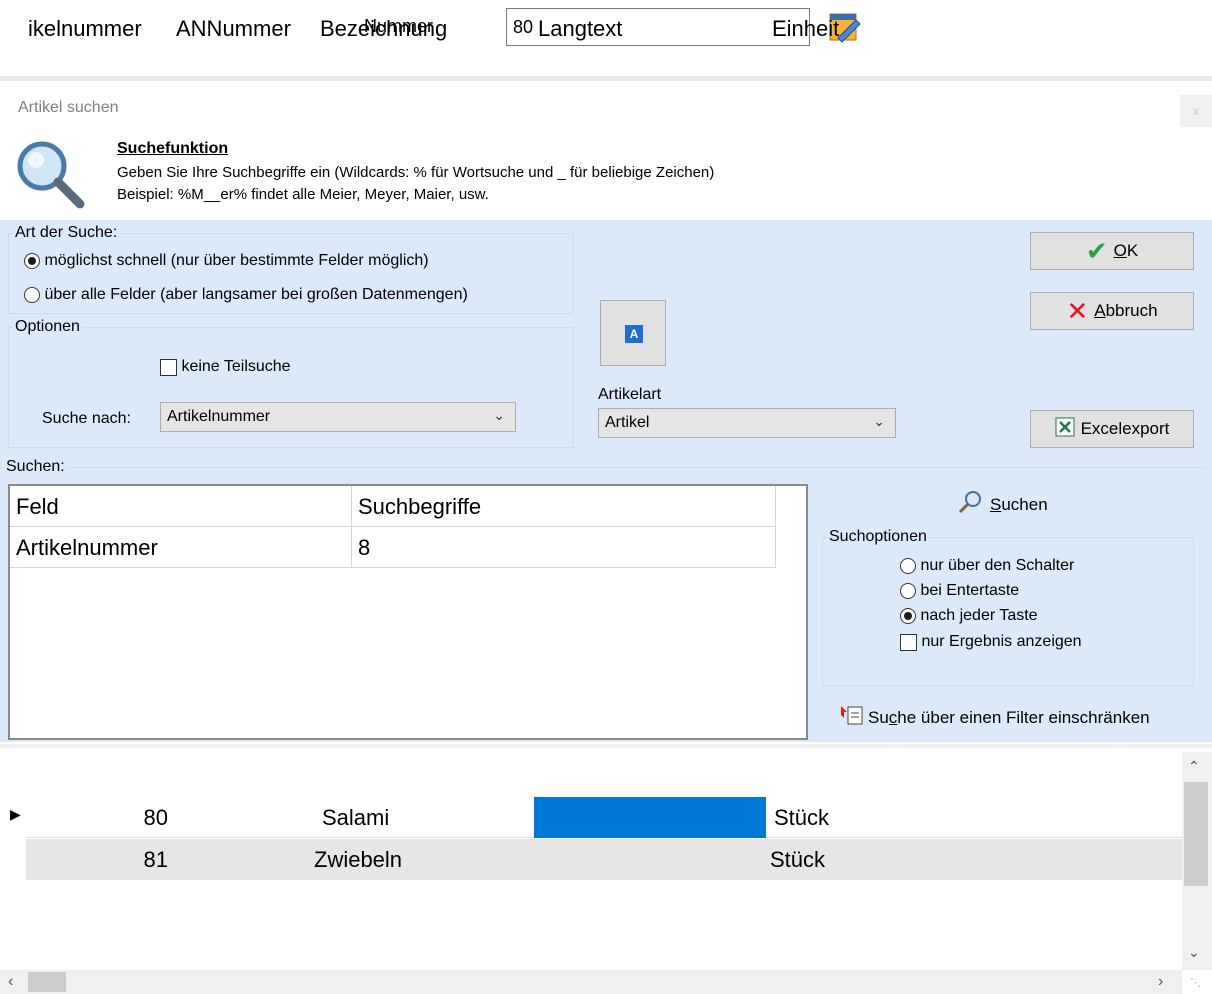  I want to click on column-header-text: ikelnummer, so click(85, 28).